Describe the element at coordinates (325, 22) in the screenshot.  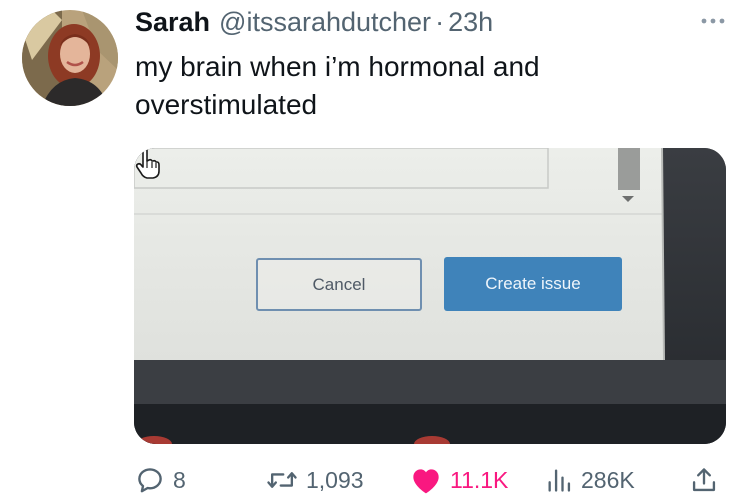
I see `author-handle: @itssarahdutcher` at that location.